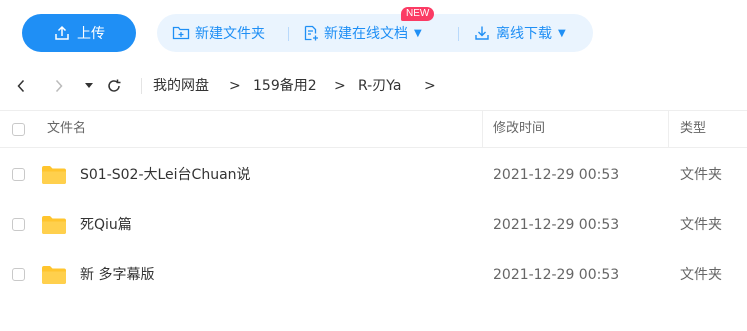  What do you see at coordinates (114, 86) in the screenshot?
I see `refresh-icon` at bounding box center [114, 86].